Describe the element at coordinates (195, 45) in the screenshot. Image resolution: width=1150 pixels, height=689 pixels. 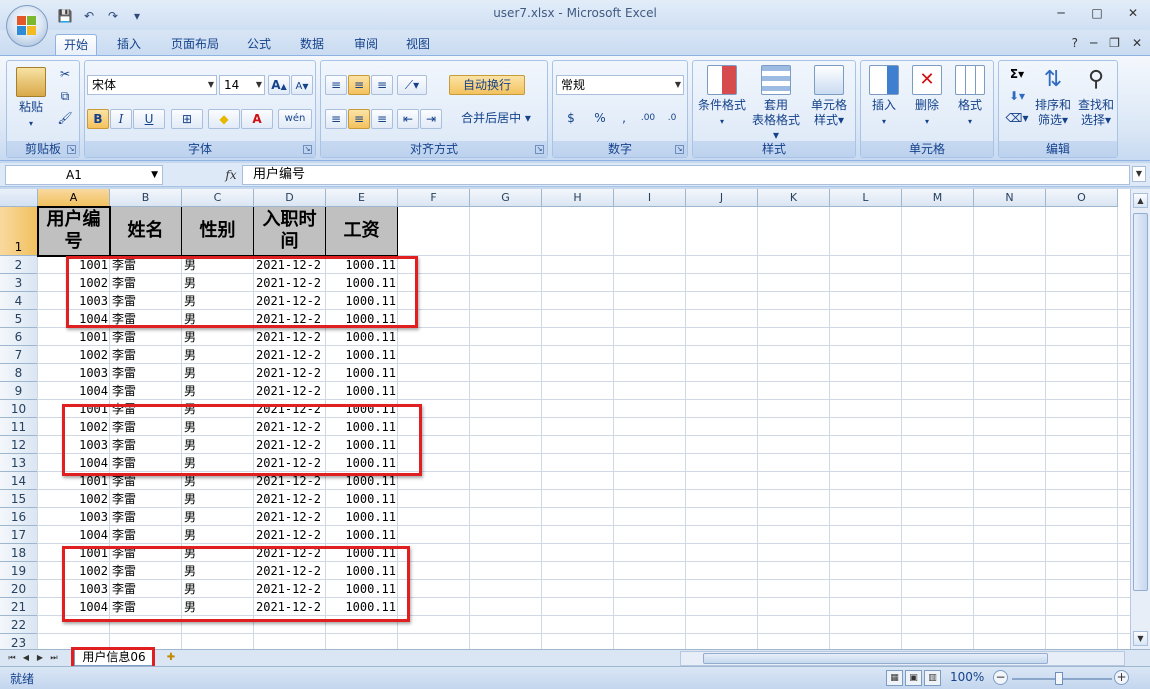
I see `tab-page-layout: 页面布局` at that location.